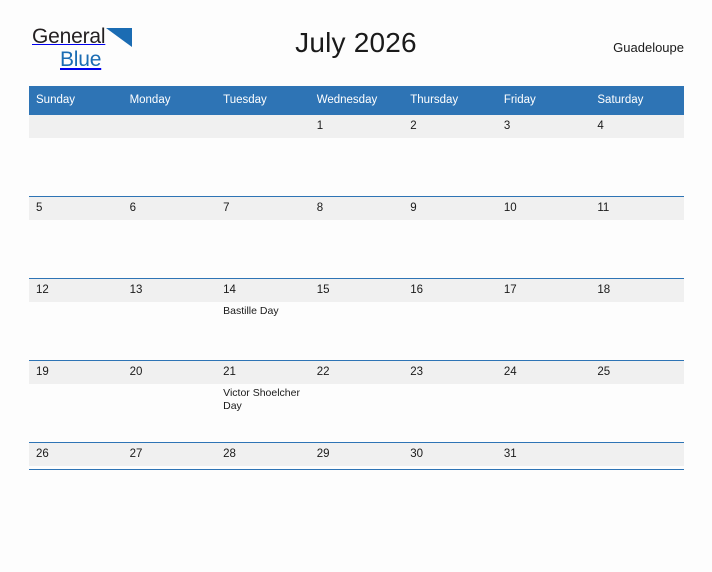 The height and width of the screenshot is (572, 712). Describe the element at coordinates (543, 126) in the screenshot. I see `day-number: 3` at that location.